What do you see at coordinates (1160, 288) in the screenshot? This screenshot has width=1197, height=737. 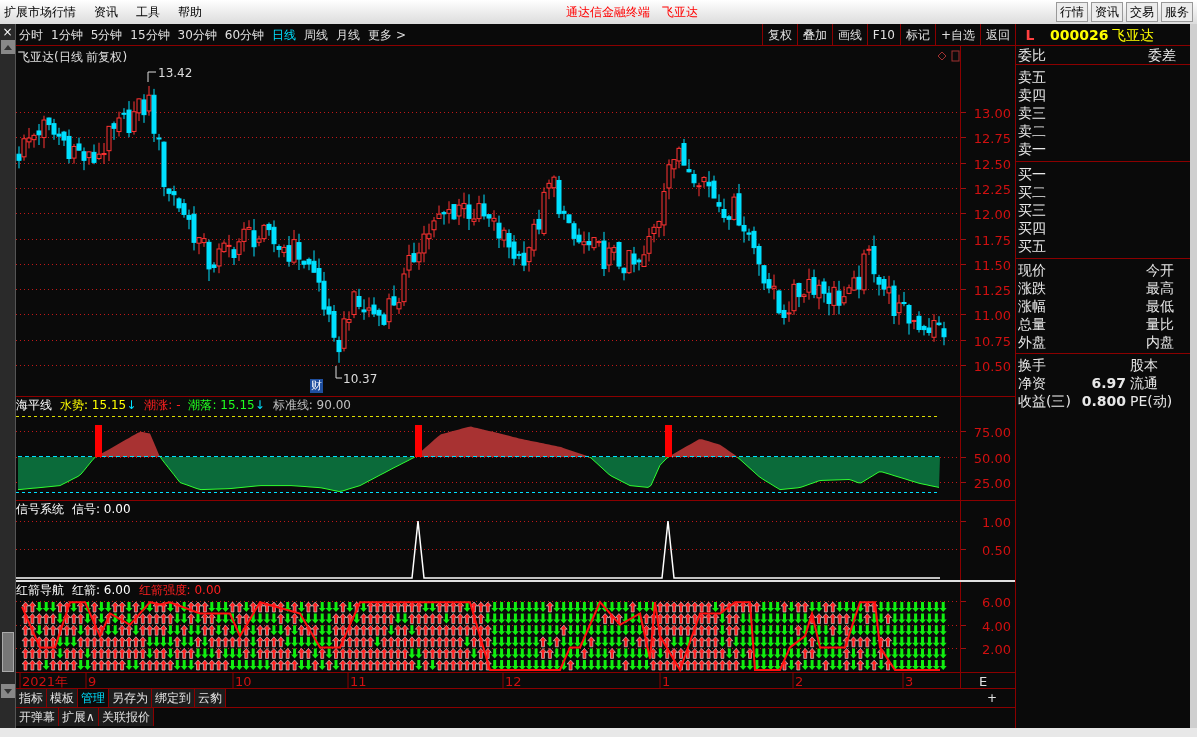 I see `quote-label: 最高` at bounding box center [1160, 288].